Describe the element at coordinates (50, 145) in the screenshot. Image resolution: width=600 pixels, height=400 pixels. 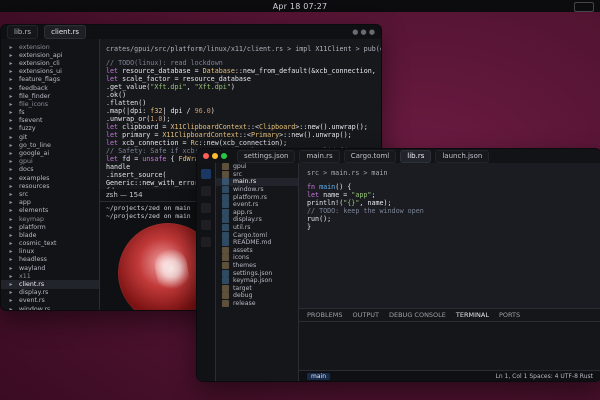
I see `zed-sidebar-item: ▸ go_to_line` at that location.